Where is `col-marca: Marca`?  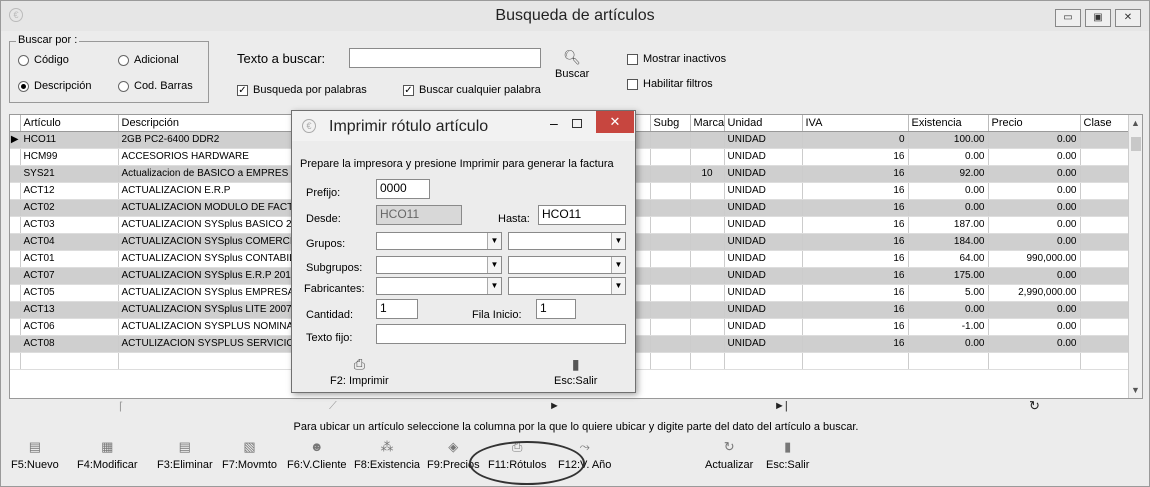 col-marca: Marca is located at coordinates (707, 123).